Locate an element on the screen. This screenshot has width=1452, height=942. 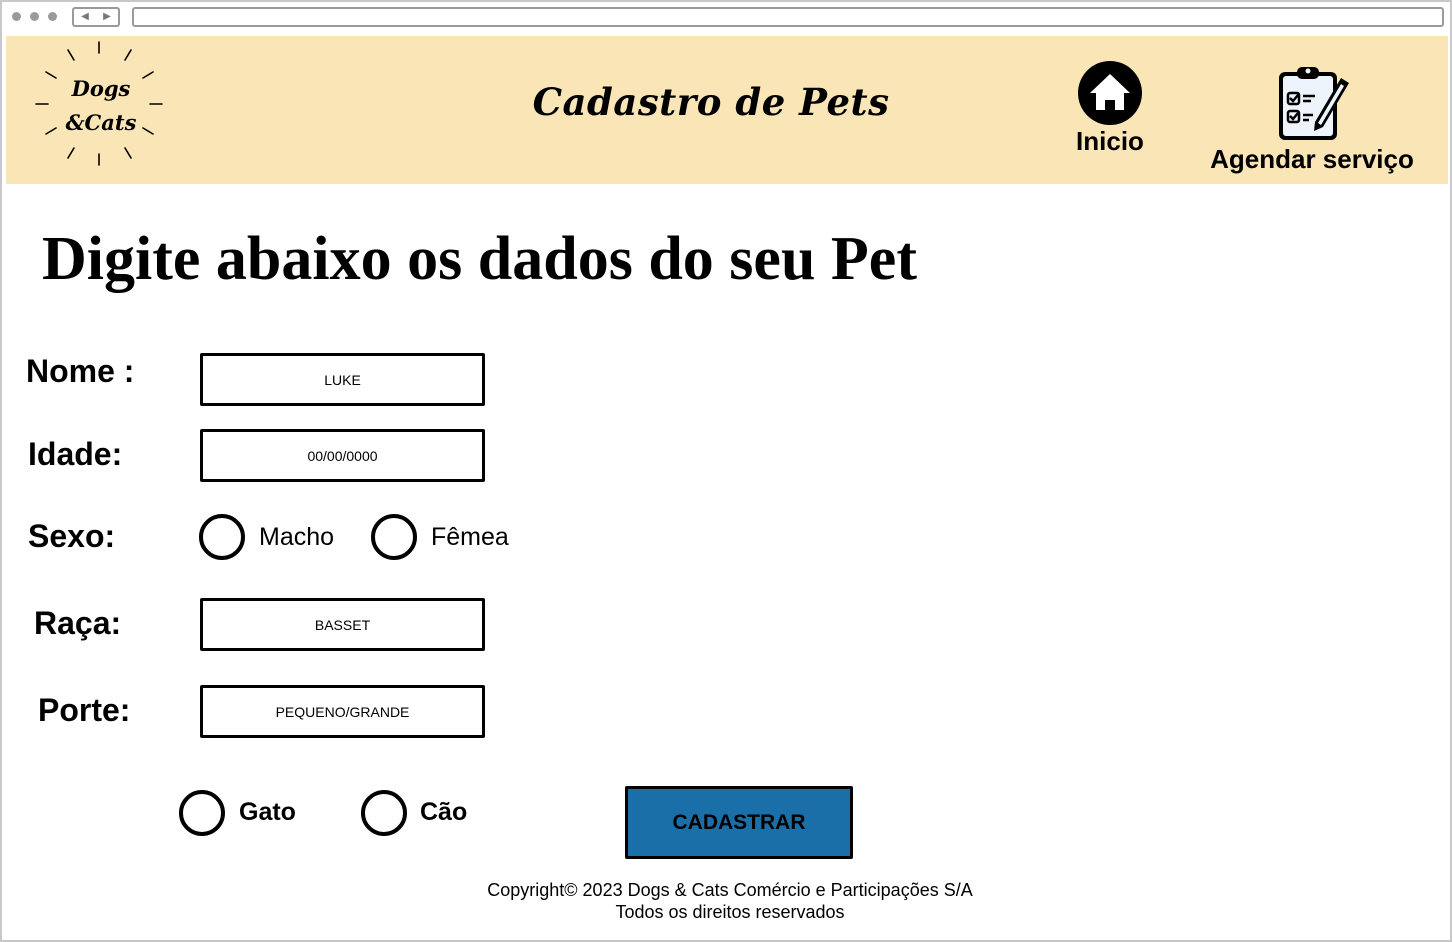
radio-macho-label: Macho is located at coordinates (297, 537).